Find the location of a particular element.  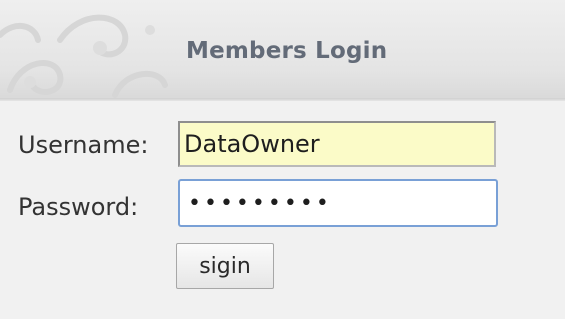

username-label: Username: is located at coordinates (83, 145).